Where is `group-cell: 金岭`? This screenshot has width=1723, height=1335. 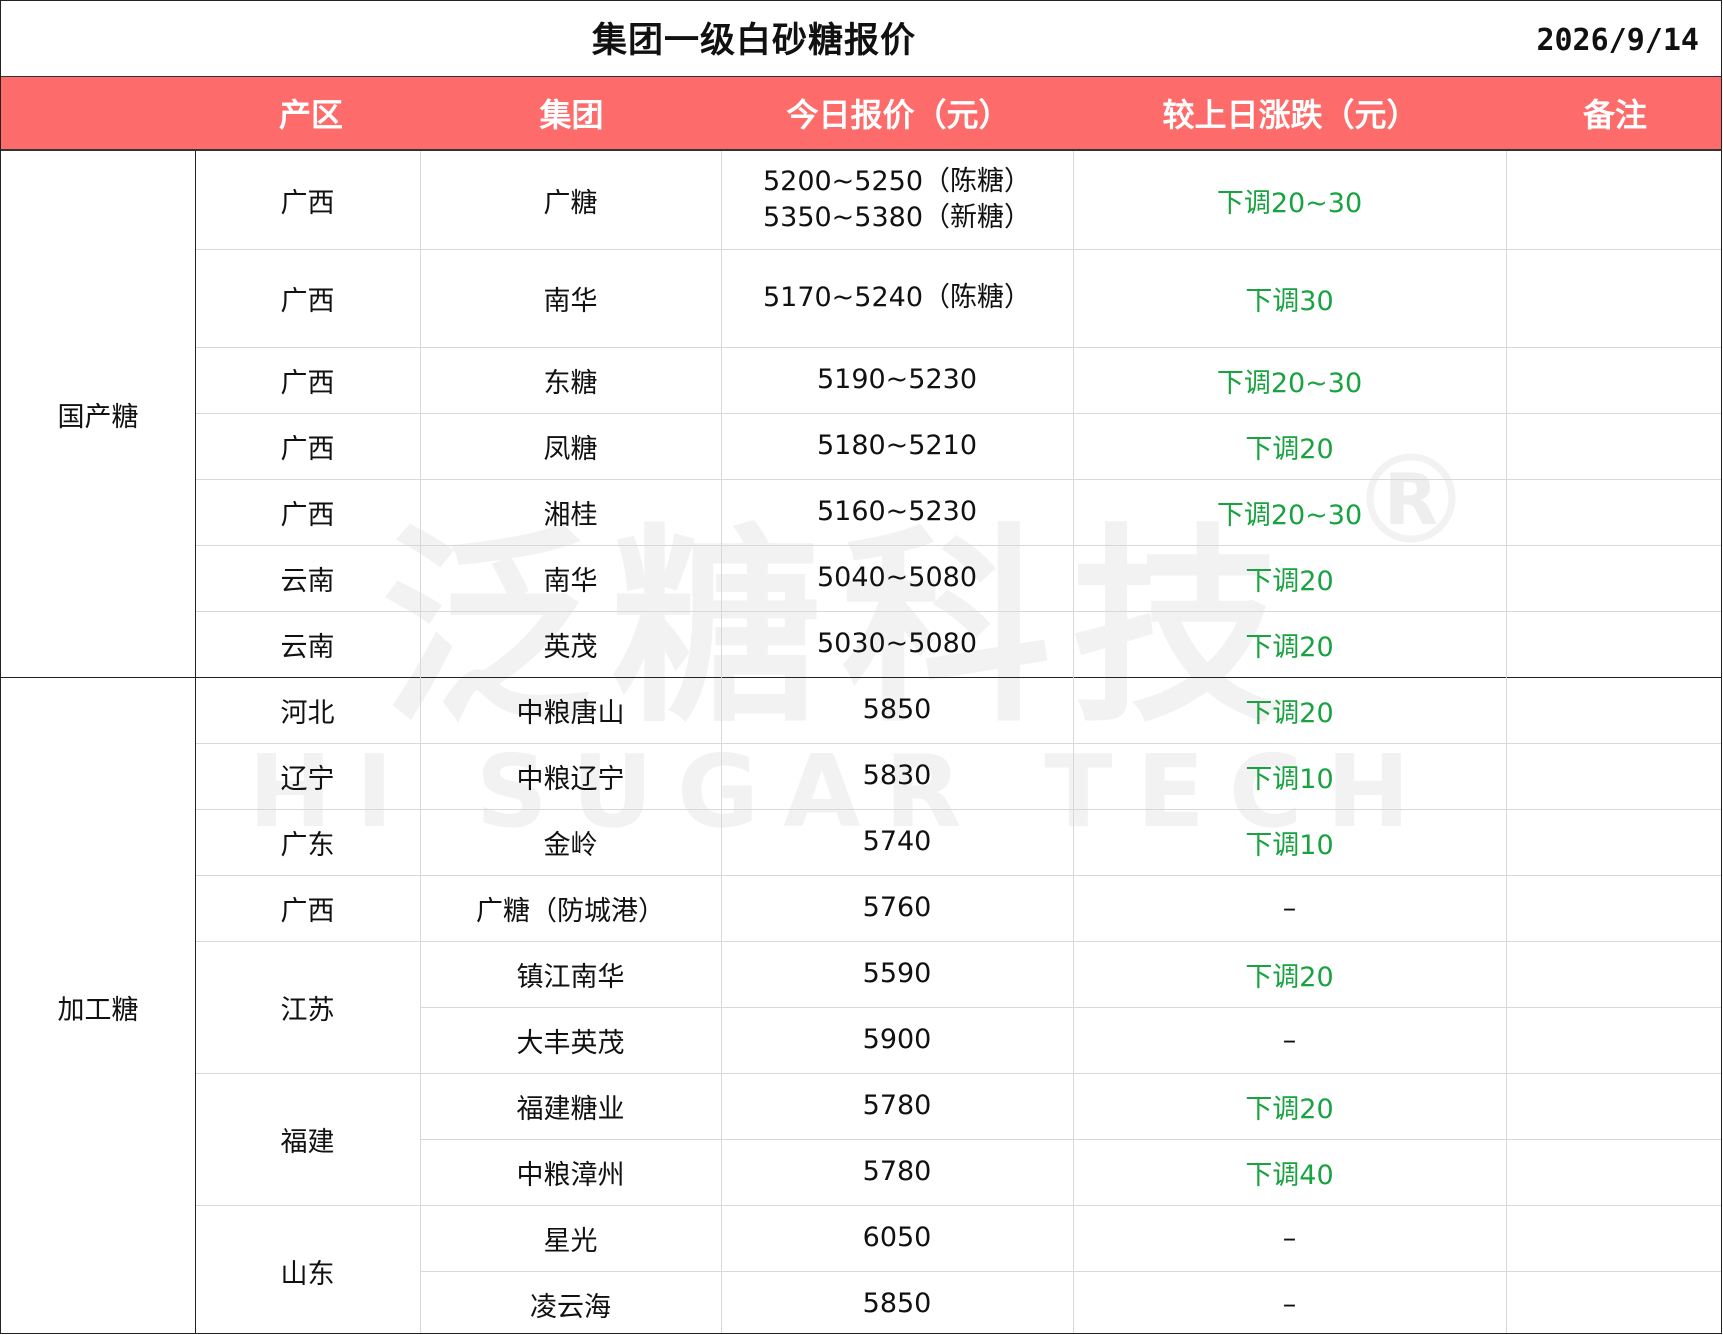
group-cell: 金岭 is located at coordinates (570, 845).